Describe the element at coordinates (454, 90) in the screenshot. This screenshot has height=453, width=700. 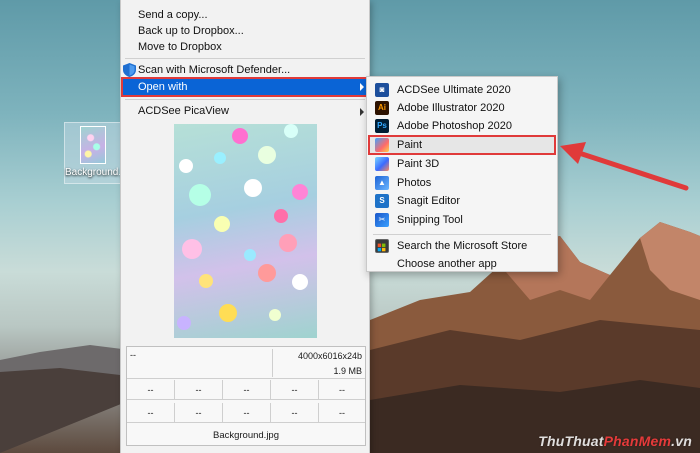
I see `submenu-item-label: ACDSee Ultimate 2020` at that location.